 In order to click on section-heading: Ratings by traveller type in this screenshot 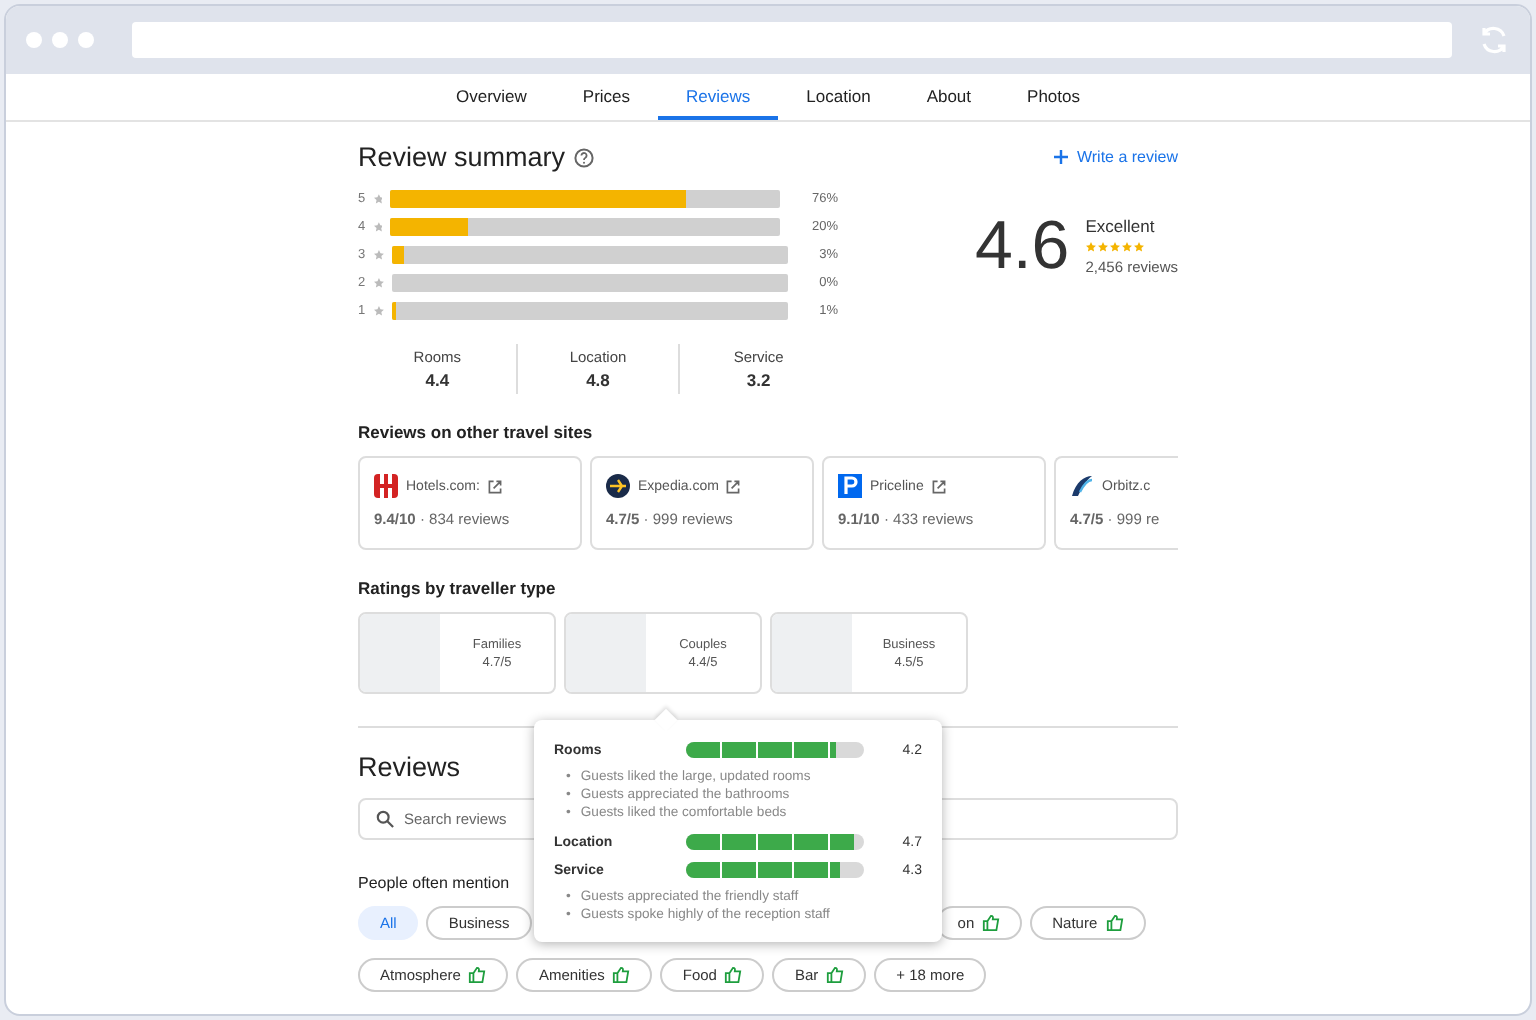, I will do `click(458, 588)`.